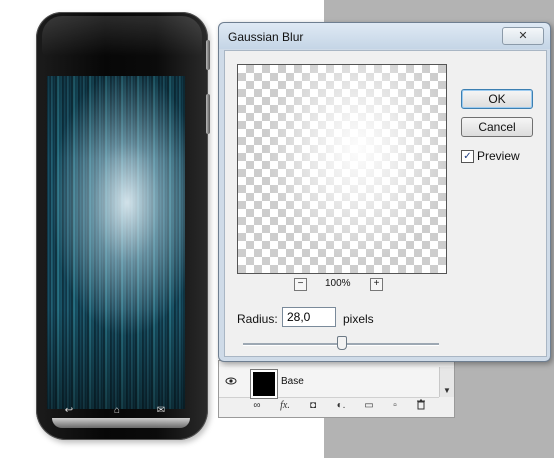 This screenshot has width=554, height=458. Describe the element at coordinates (285, 406) in the screenshot. I see `fx-icon: fx.` at that location.